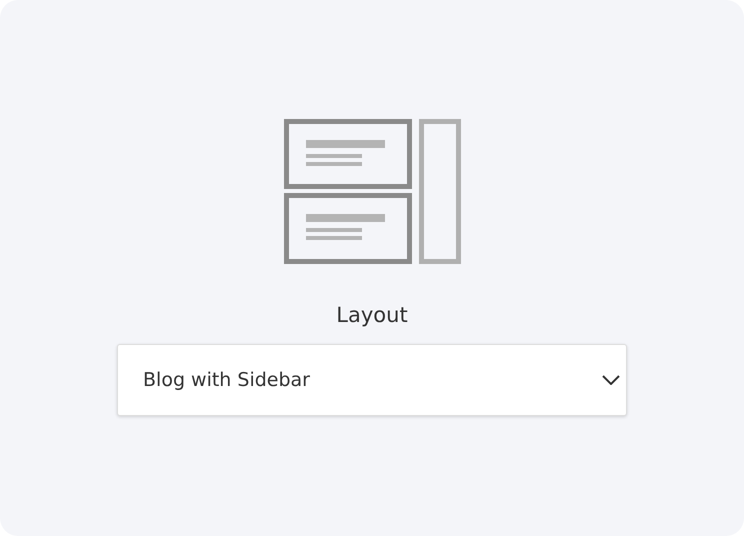  Describe the element at coordinates (372, 315) in the screenshot. I see `field-label: Layout` at that location.